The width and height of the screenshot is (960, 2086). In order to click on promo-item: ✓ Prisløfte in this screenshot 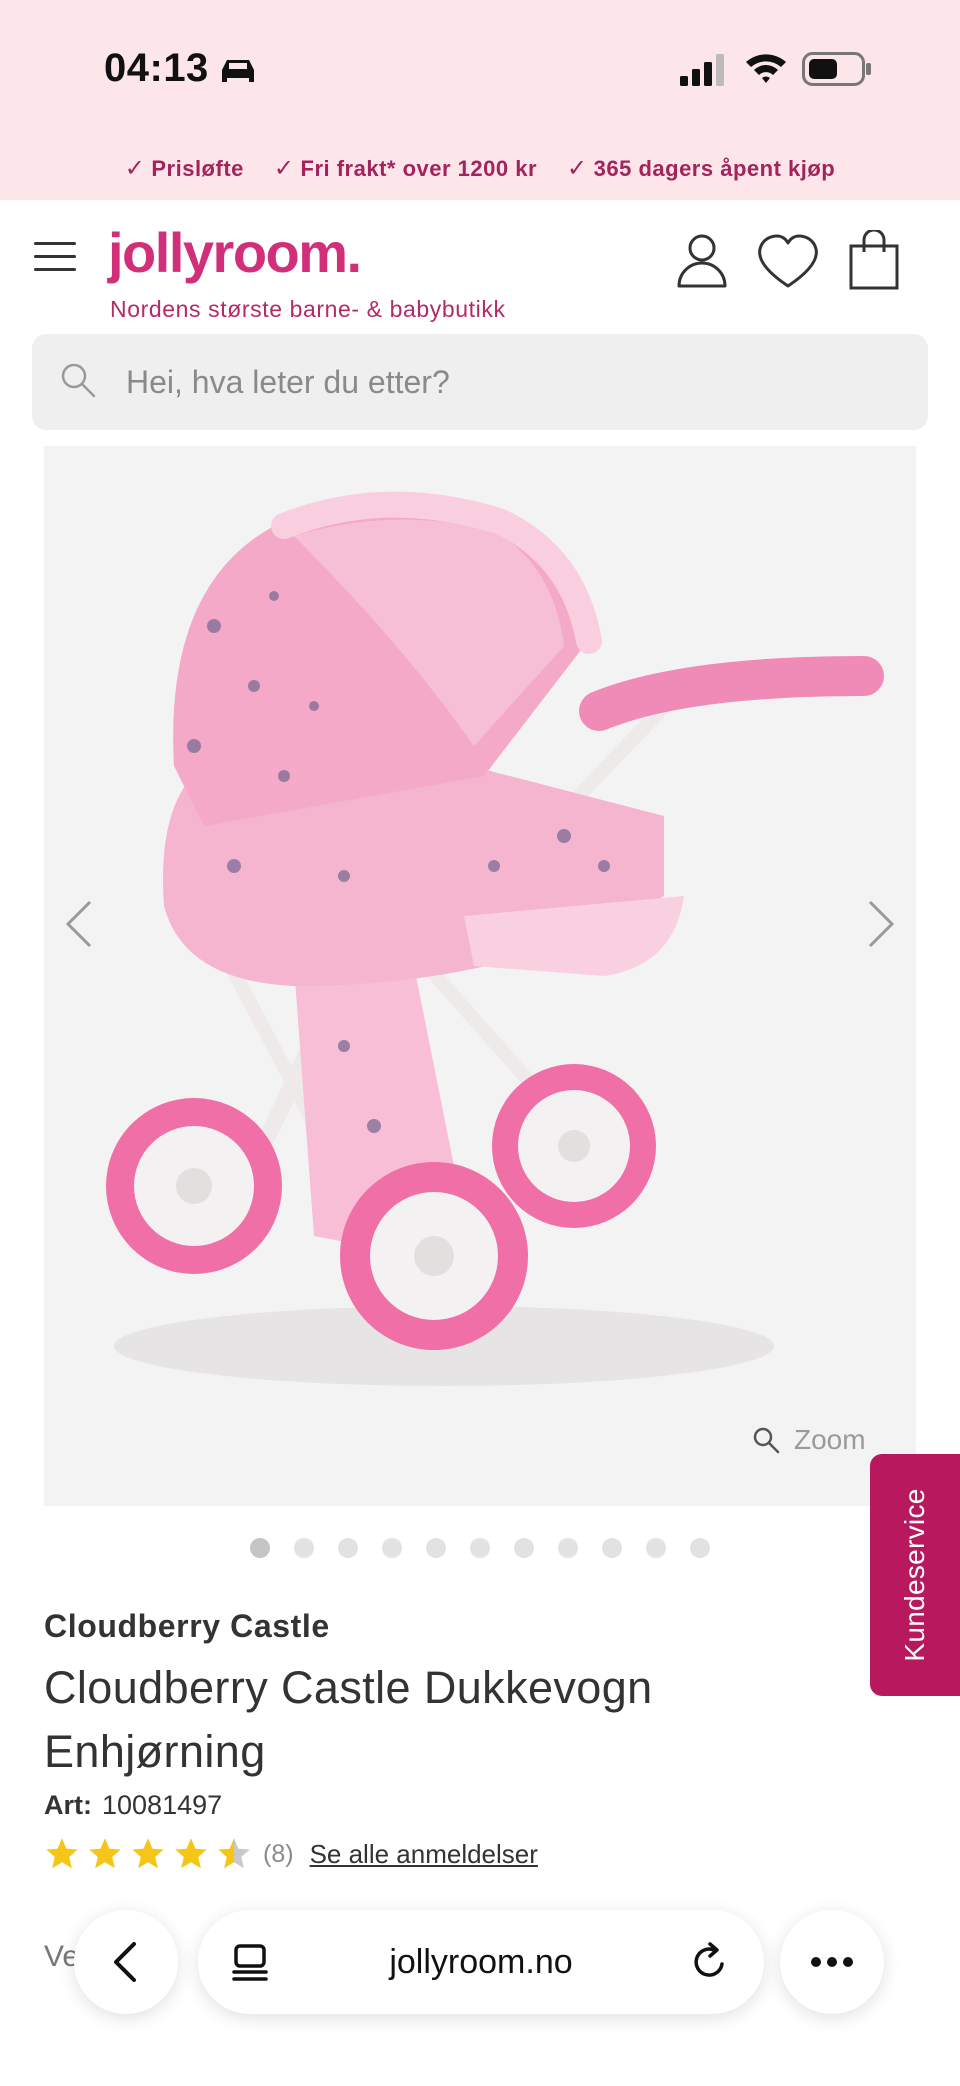, I will do `click(184, 168)`.